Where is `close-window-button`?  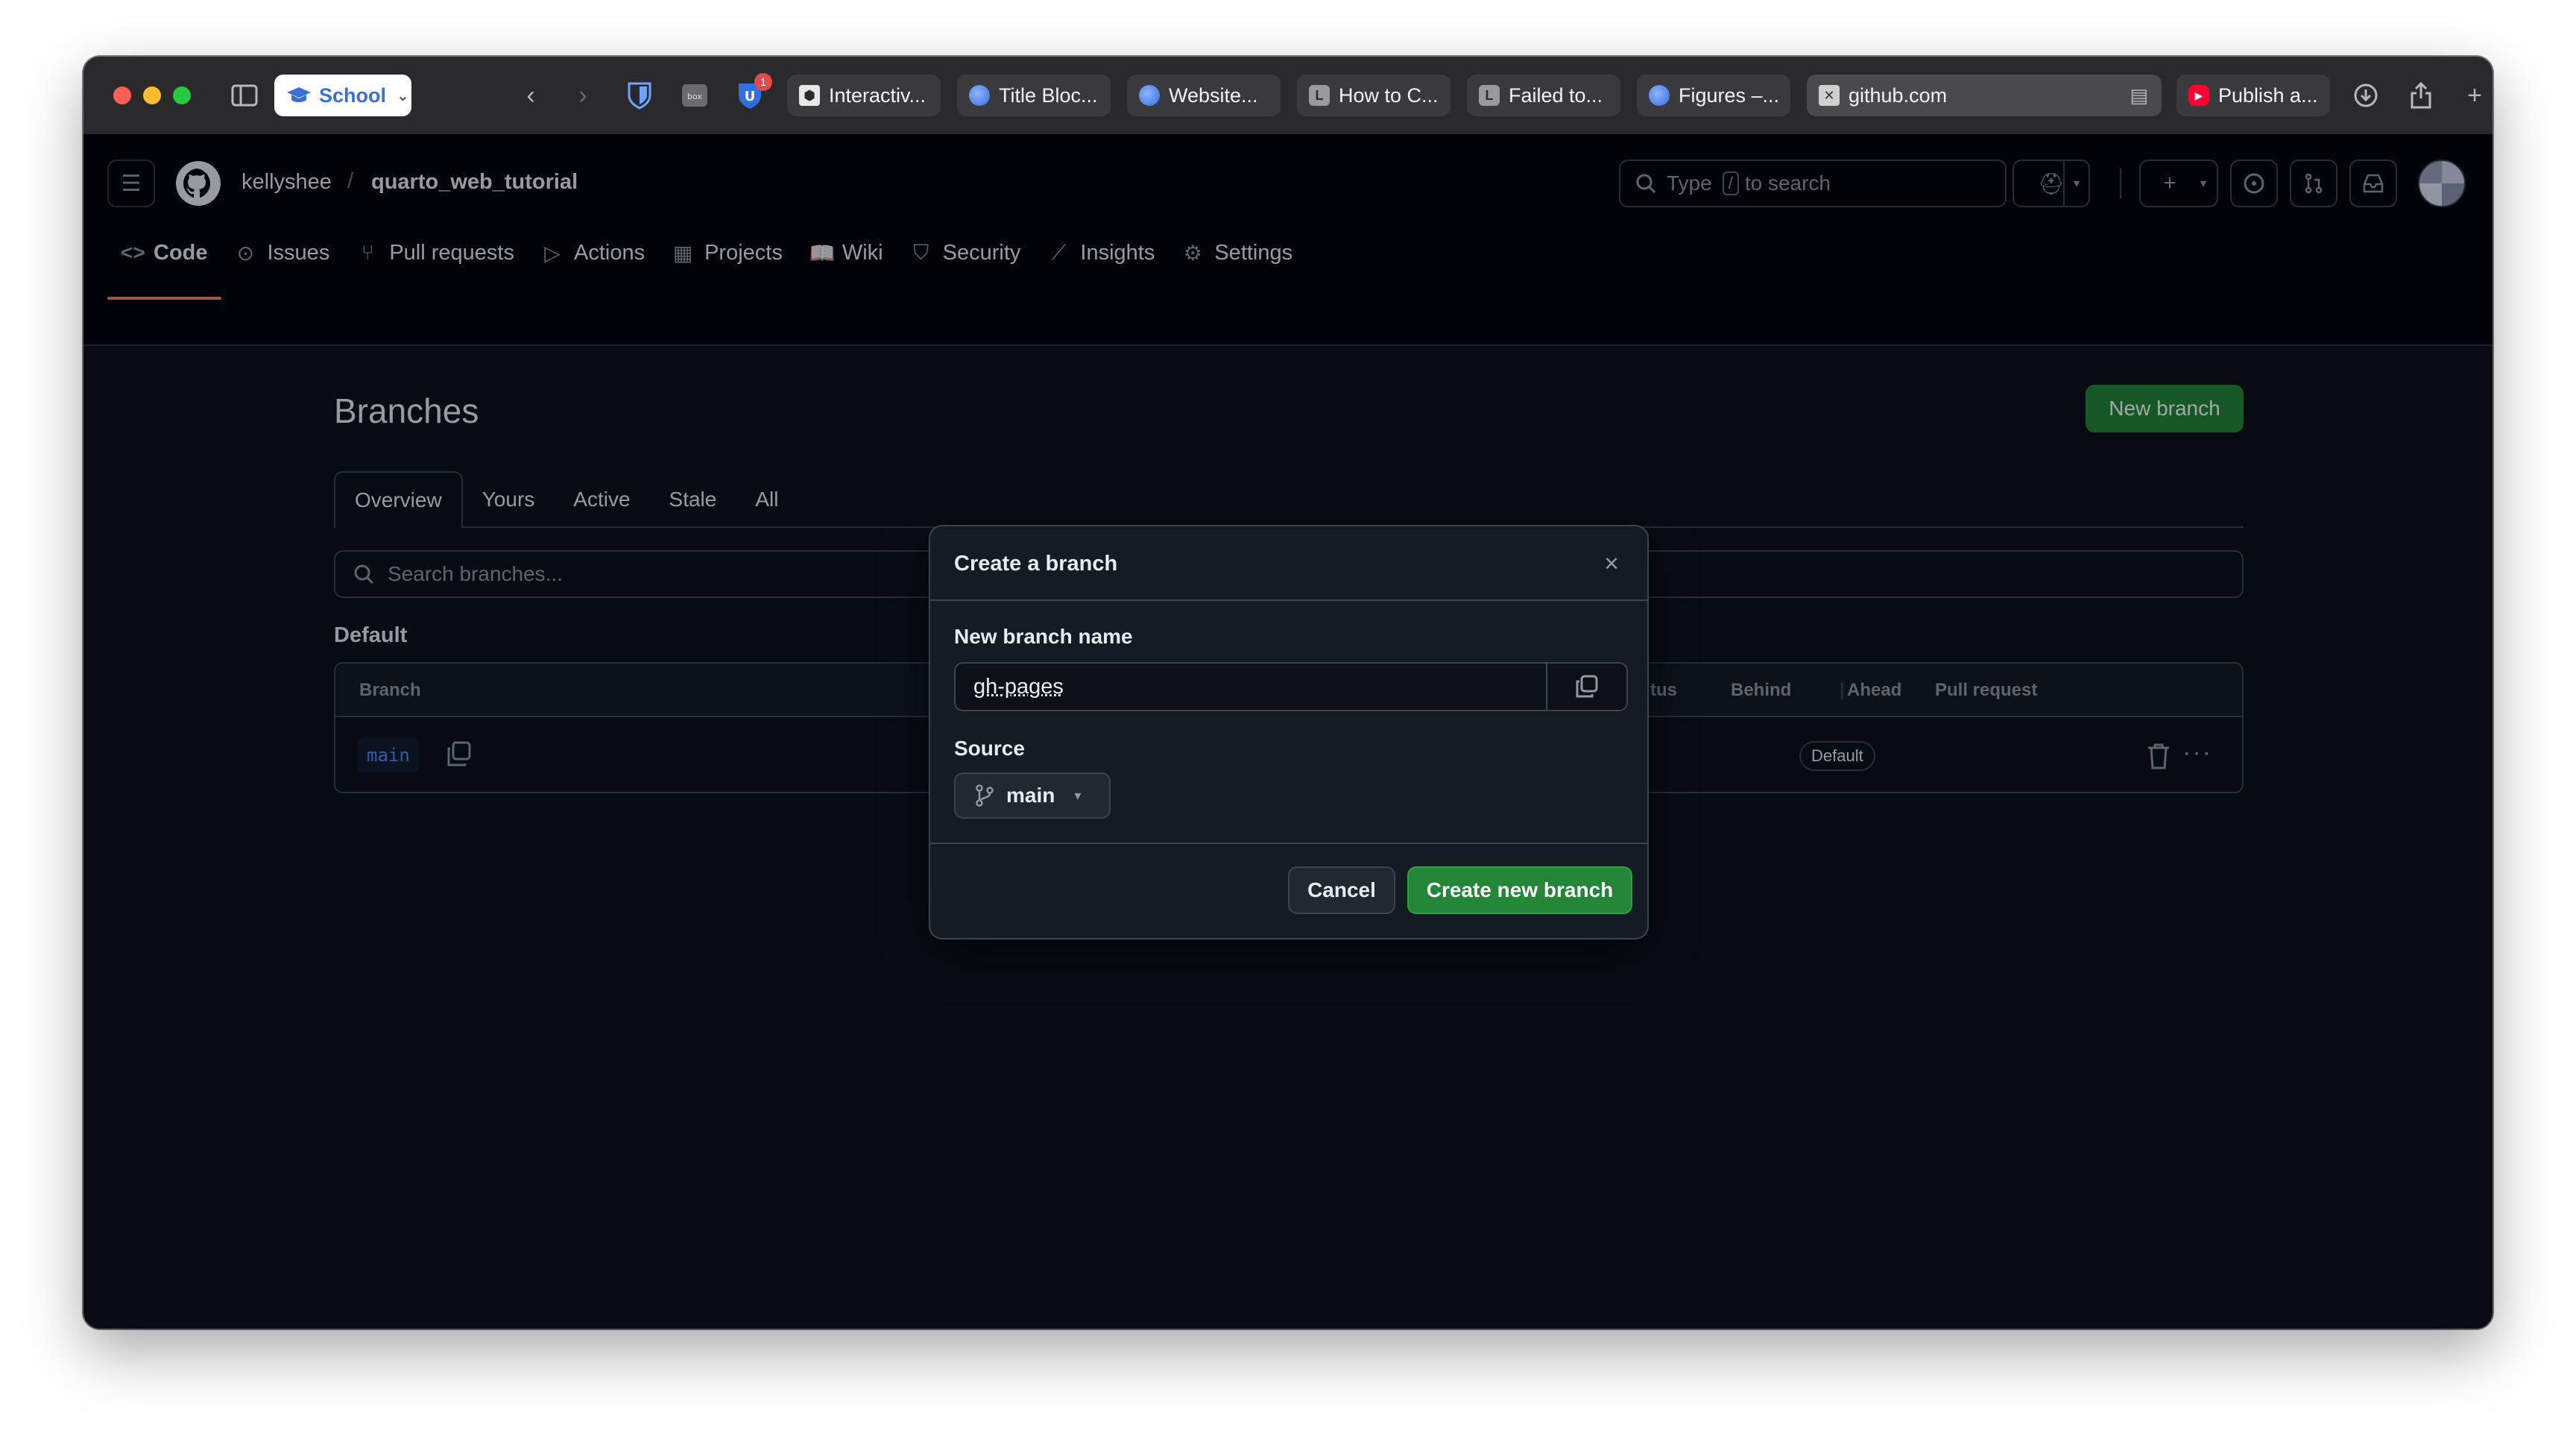 close-window-button is located at coordinates (122, 95).